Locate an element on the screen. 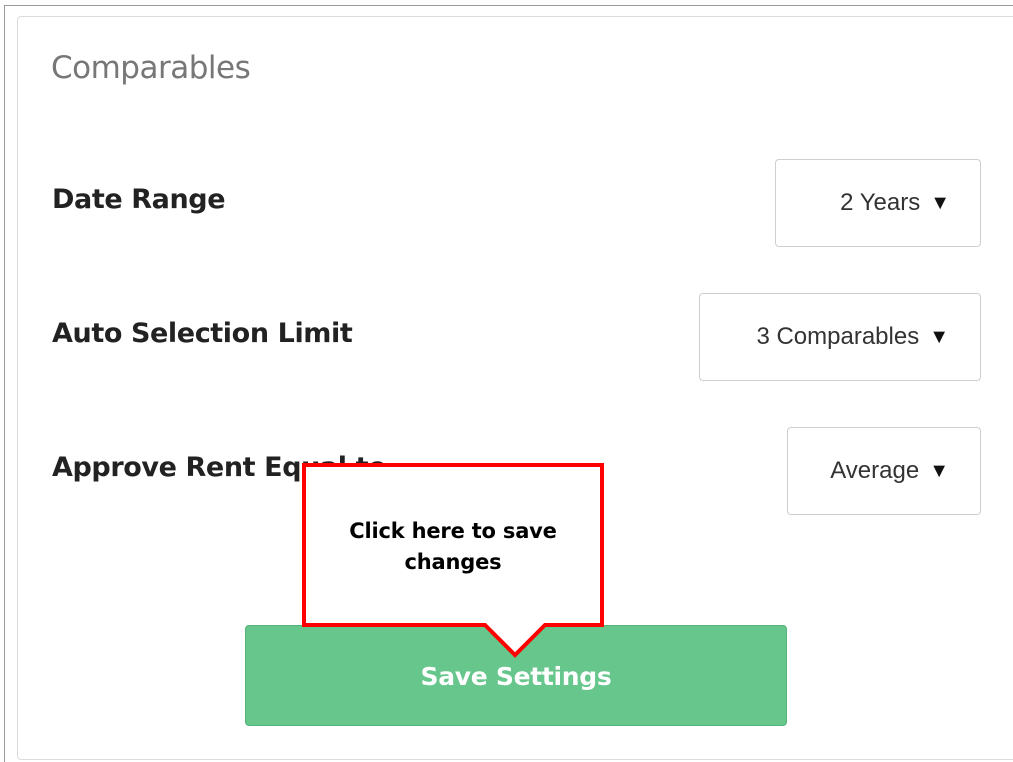  approve-rent-select: Average ▼ is located at coordinates (884, 471).